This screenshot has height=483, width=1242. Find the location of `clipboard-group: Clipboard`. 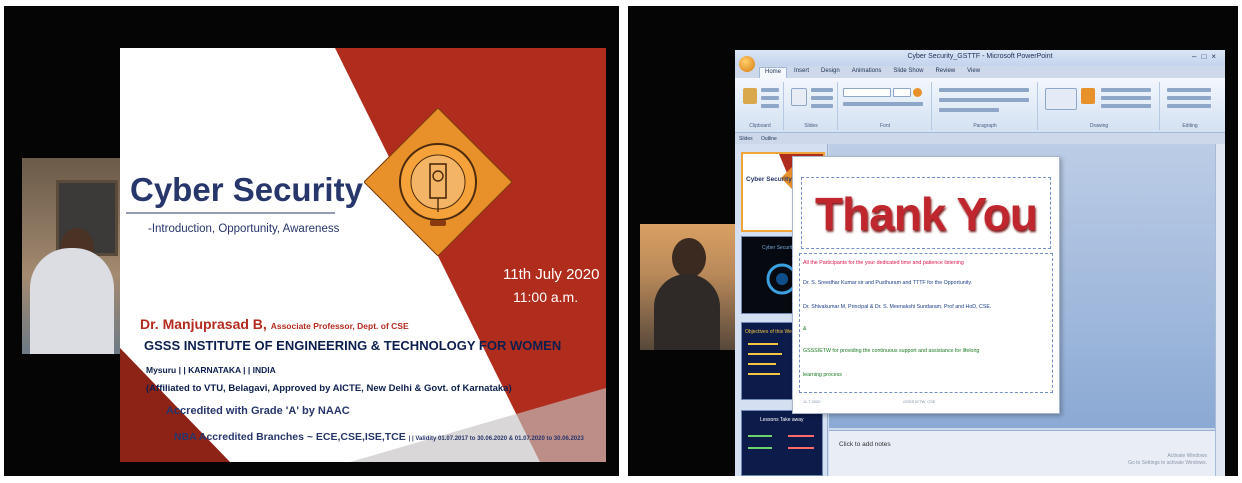

clipboard-group: Clipboard is located at coordinates (760, 106).